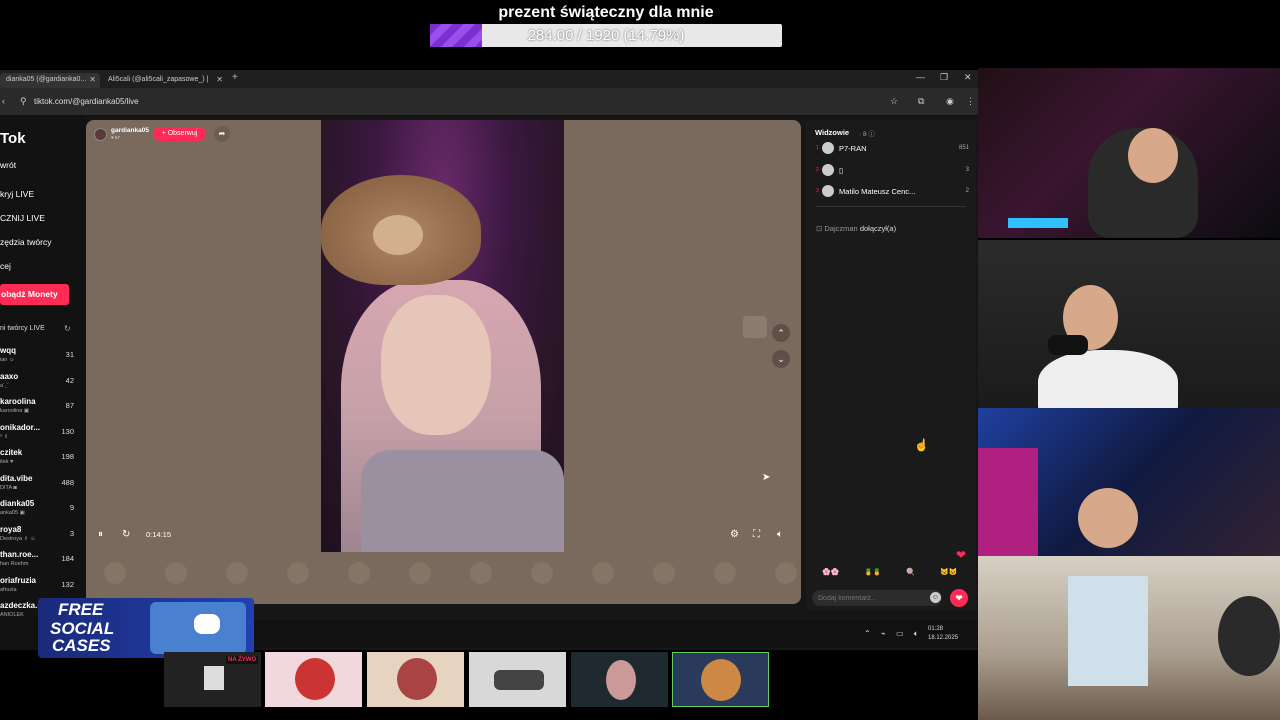  What do you see at coordinates (67, 584) in the screenshot?
I see `viewer-count: 132` at bounding box center [67, 584].